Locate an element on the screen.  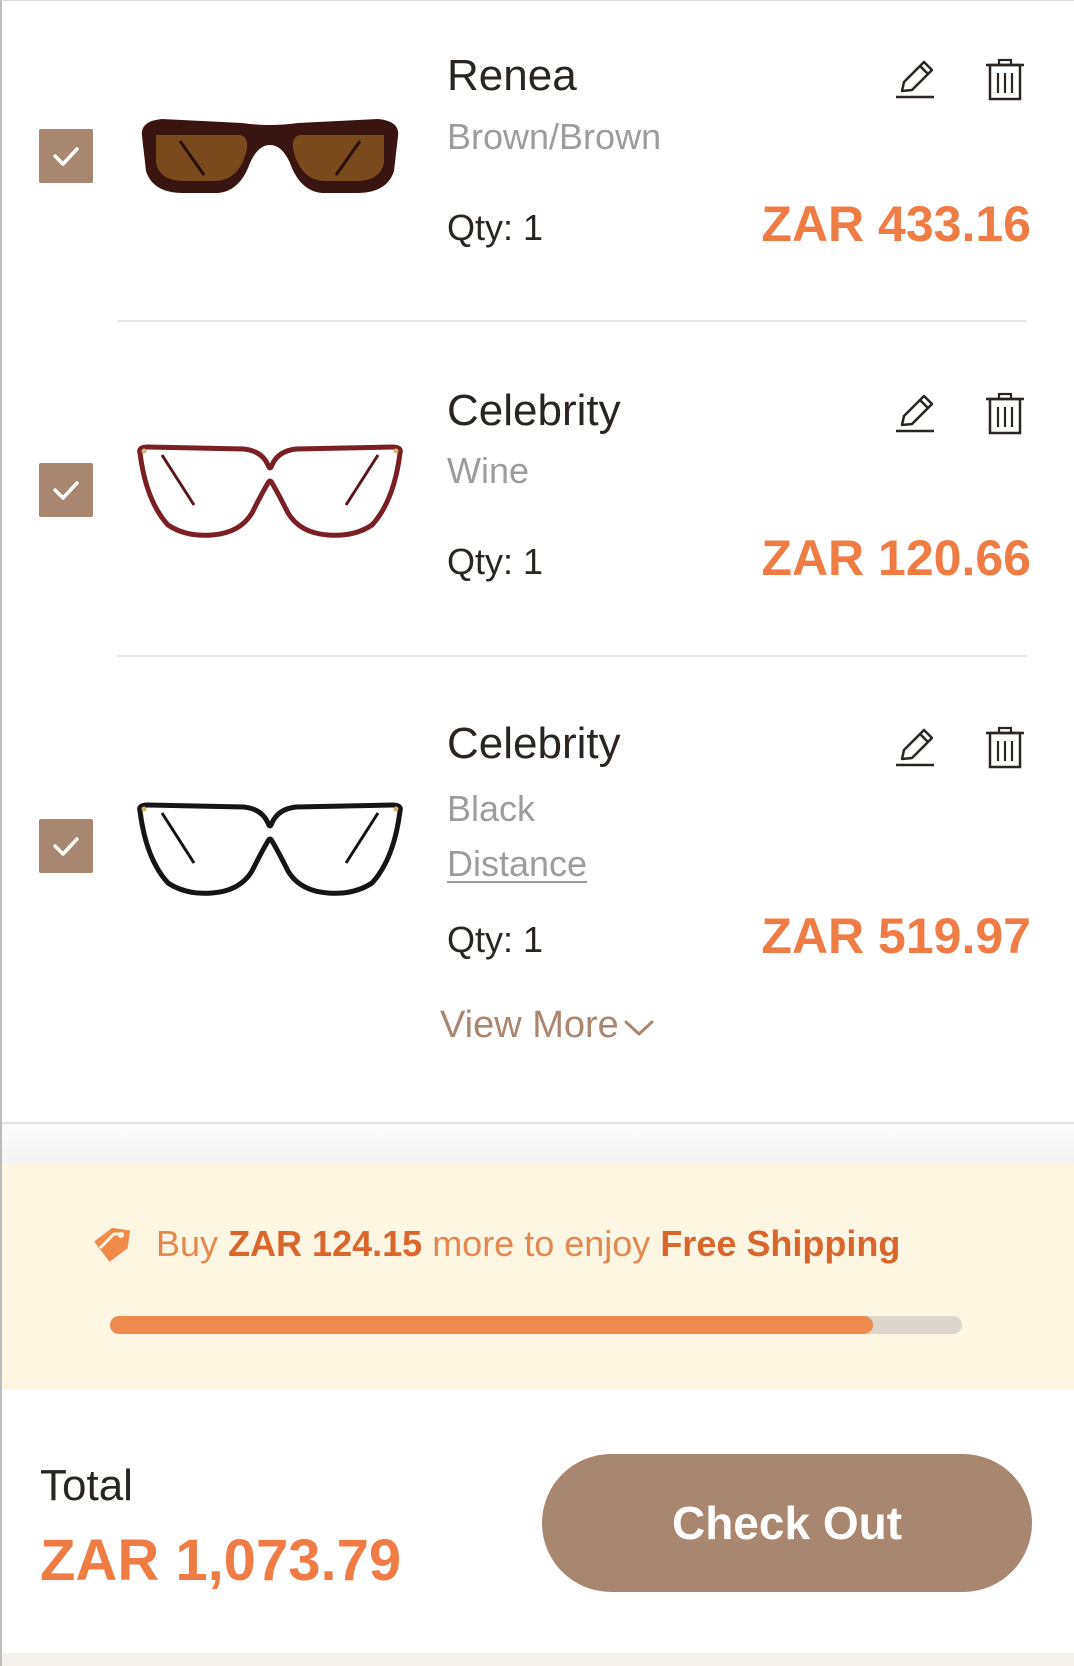
checkout-button: Check Out is located at coordinates (787, 1523).